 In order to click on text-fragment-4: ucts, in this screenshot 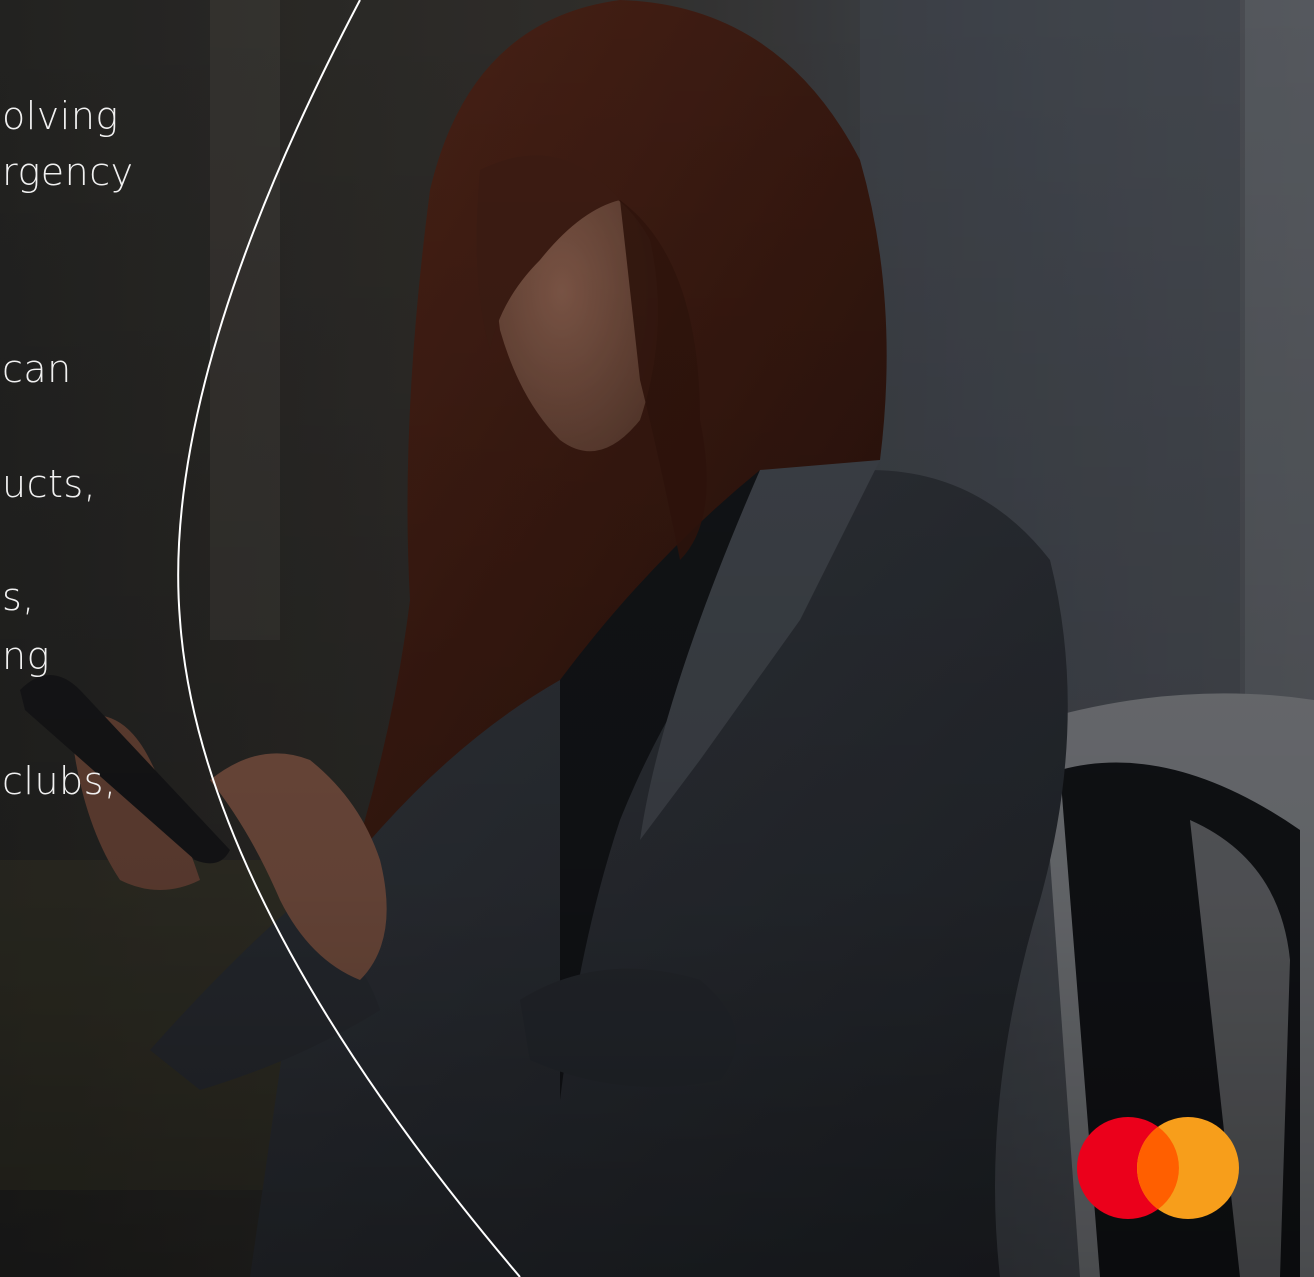, I will do `click(49, 484)`.